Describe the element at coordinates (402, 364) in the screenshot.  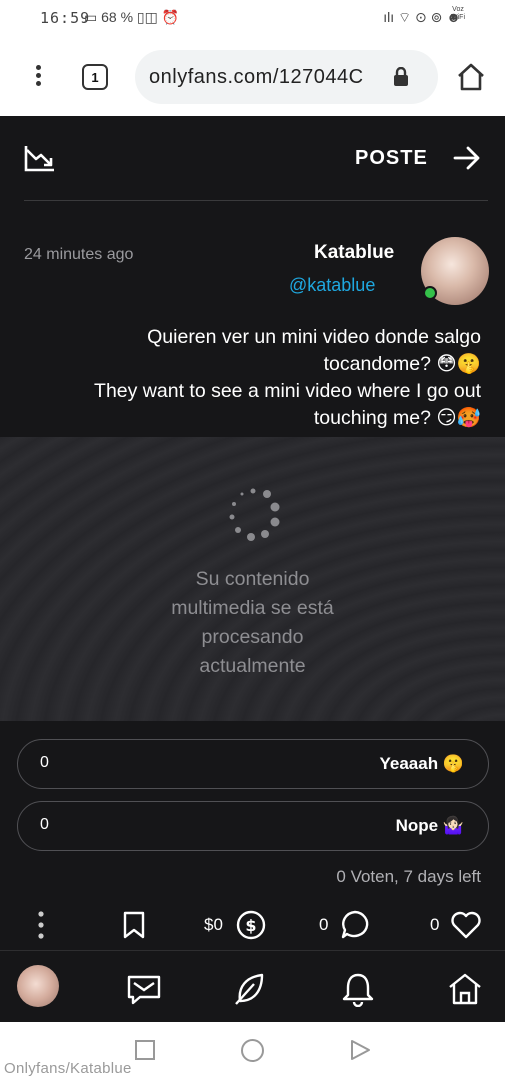
I see `post-text-line: tocandome? 😳🤫` at that location.